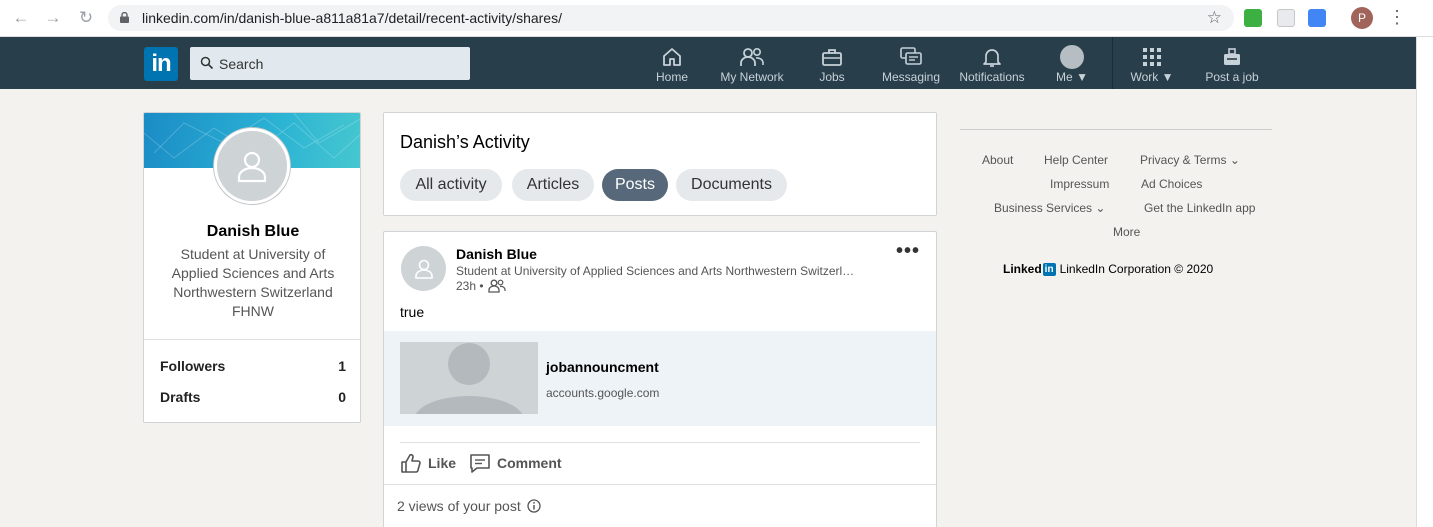 The image size is (1433, 527). Describe the element at coordinates (908, 251) in the screenshot. I see `more-options-icon: •••` at that location.